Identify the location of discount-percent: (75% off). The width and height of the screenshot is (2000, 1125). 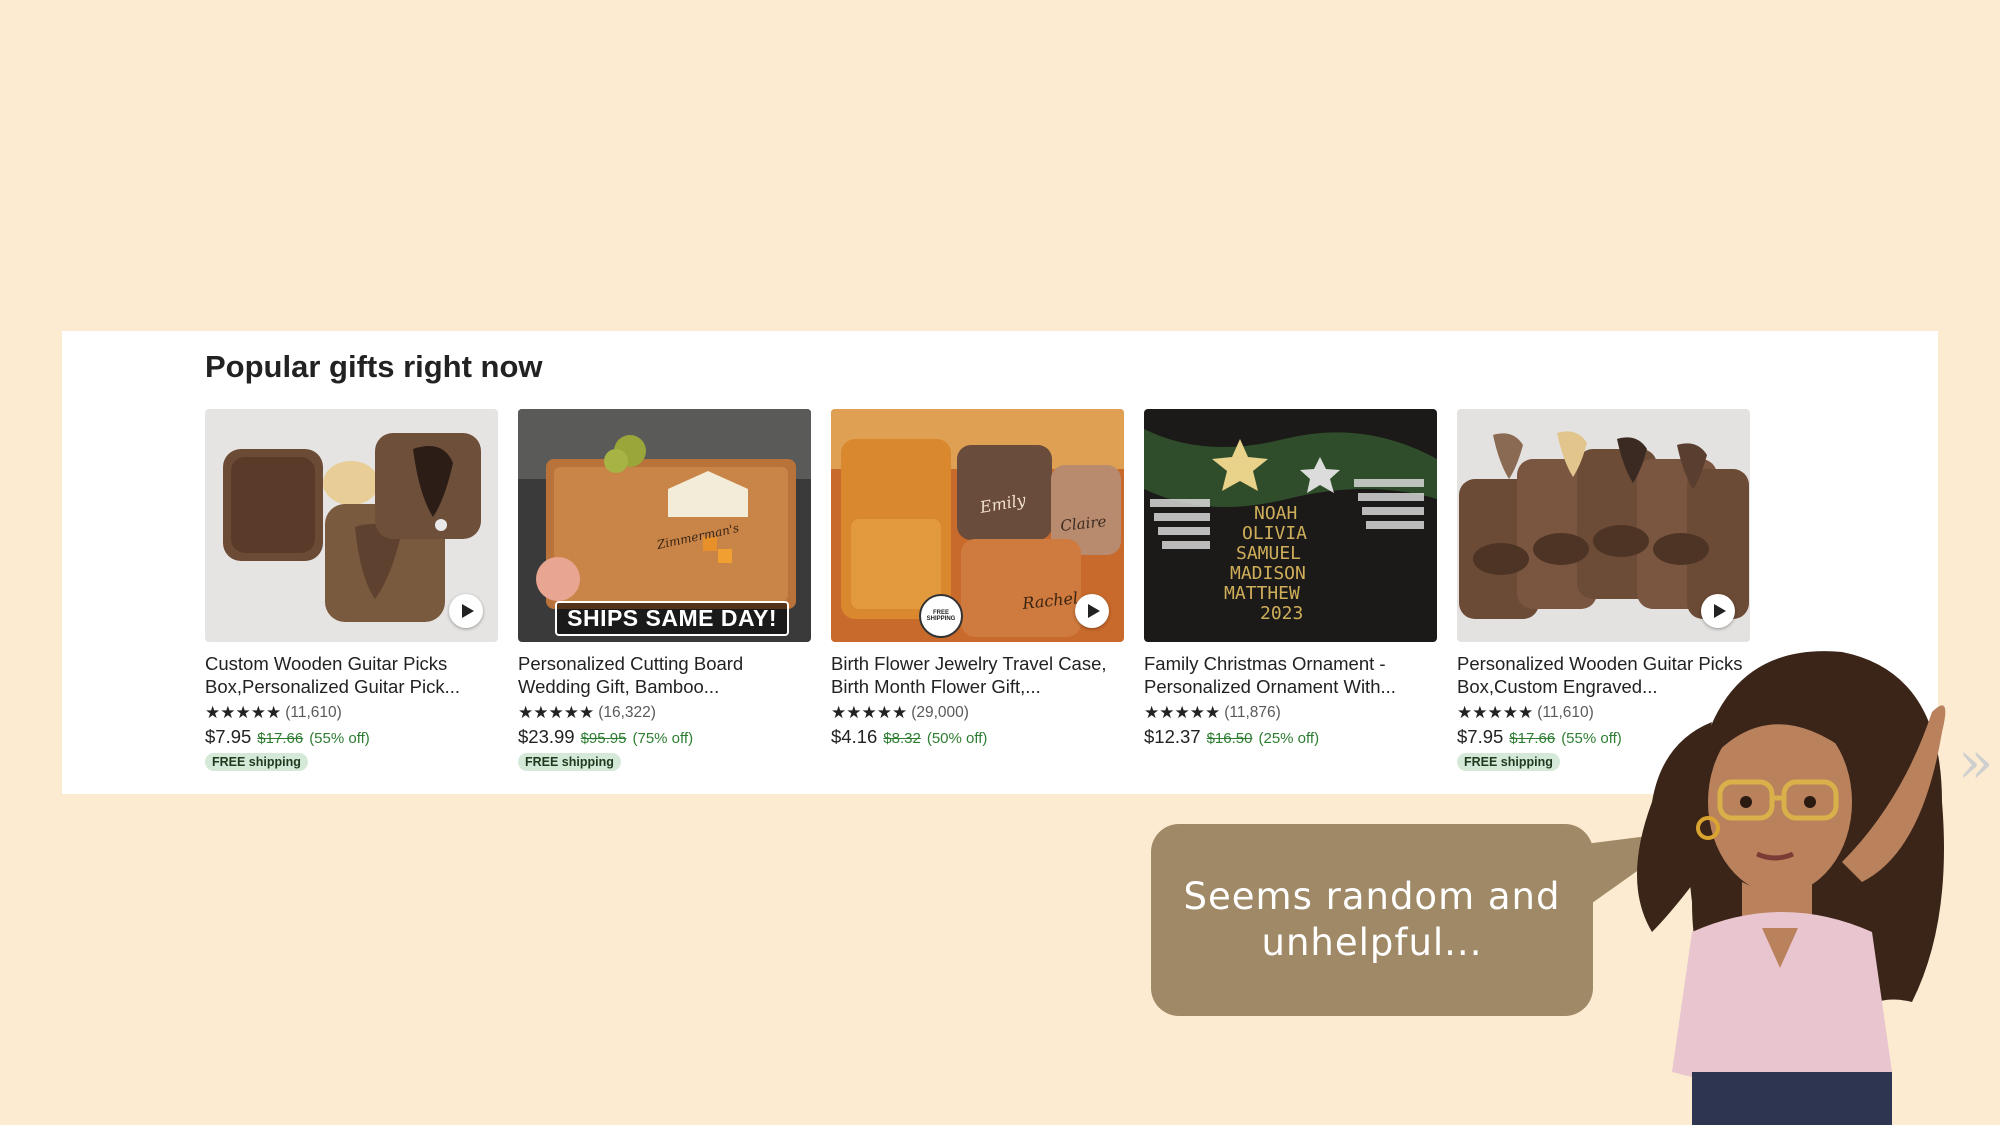
(663, 738).